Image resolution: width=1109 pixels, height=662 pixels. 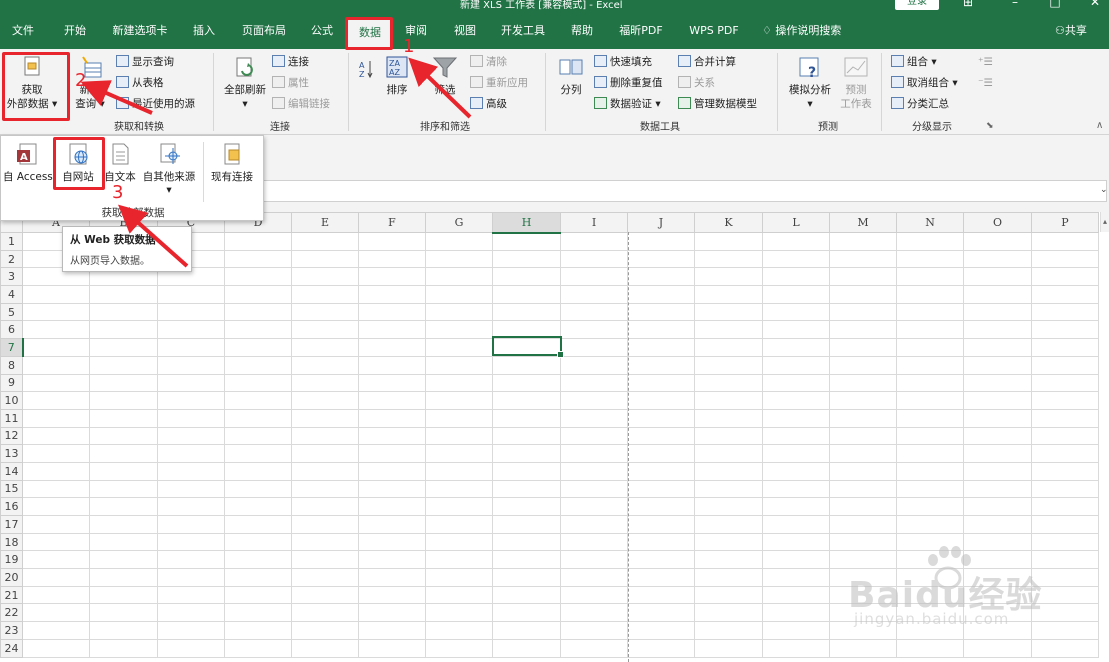 I want to click on row-header: 19, so click(x=11, y=560).